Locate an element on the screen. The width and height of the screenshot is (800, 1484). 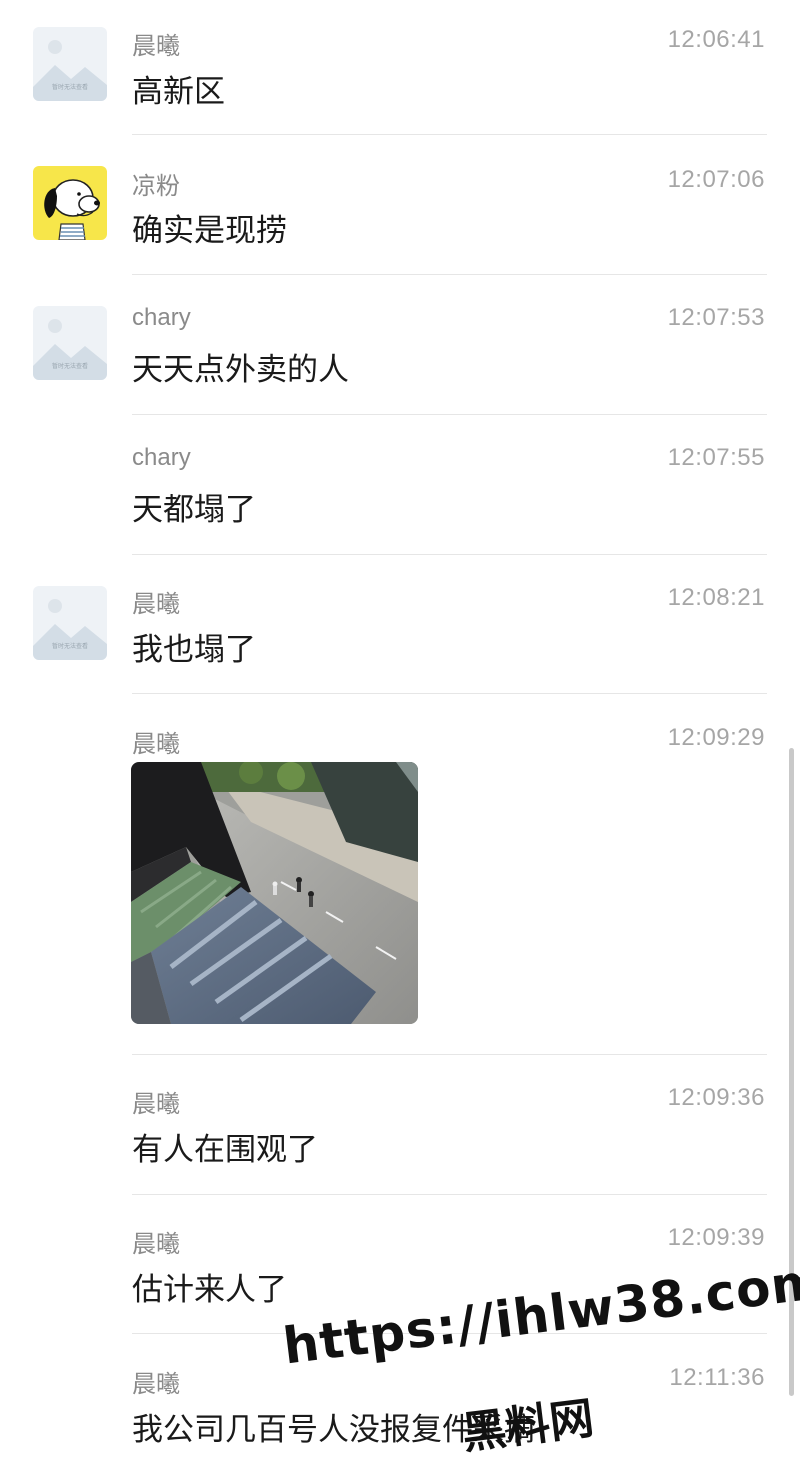
message-text: 有人在围观了 is located at coordinates (225, 1149).